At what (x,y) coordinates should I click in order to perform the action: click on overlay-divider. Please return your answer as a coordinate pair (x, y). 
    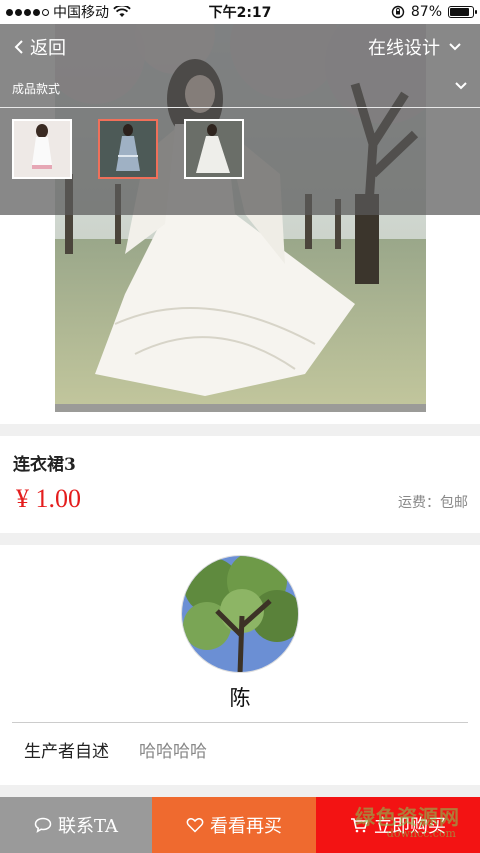
    Looking at the image, I should click on (240, 107).